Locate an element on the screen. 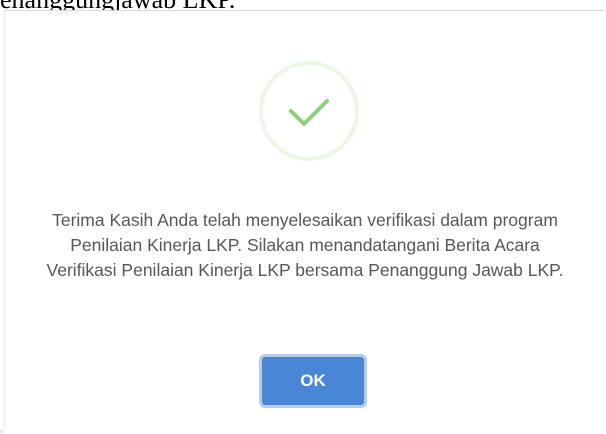 The height and width of the screenshot is (434, 606). corner-mark is located at coordinates (1, 431).